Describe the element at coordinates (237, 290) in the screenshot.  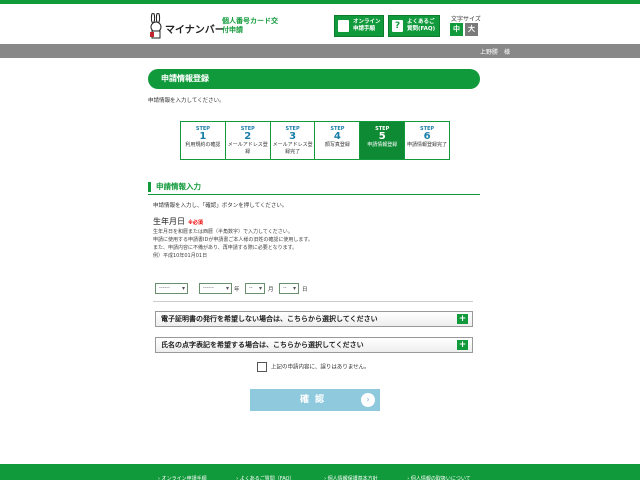
I see `year-unit: 年` at that location.